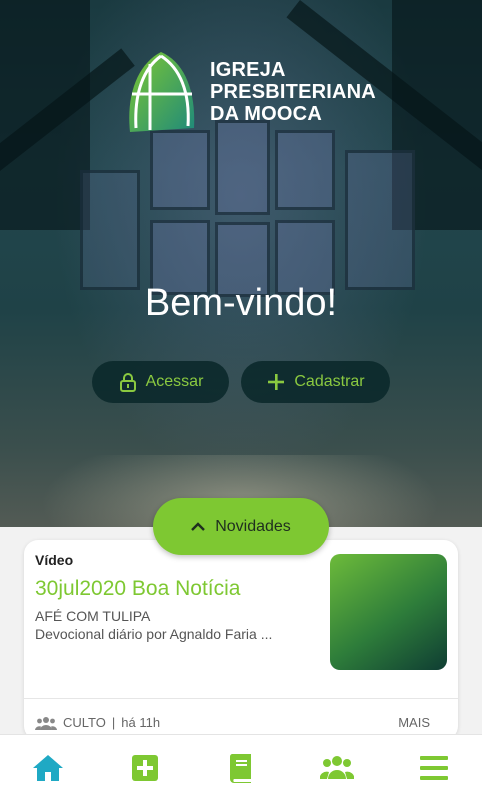 Image resolution: width=482 pixels, height=800 pixels. What do you see at coordinates (293, 92) in the screenshot?
I see `logo-line-2: PRESBITERIANA` at bounding box center [293, 92].